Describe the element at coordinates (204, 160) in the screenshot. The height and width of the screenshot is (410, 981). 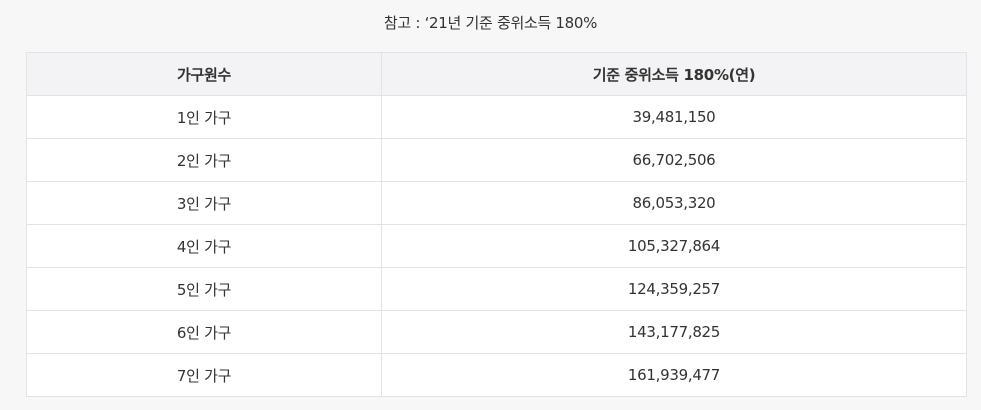
I see `household-size-cell: 2인 가구` at that location.